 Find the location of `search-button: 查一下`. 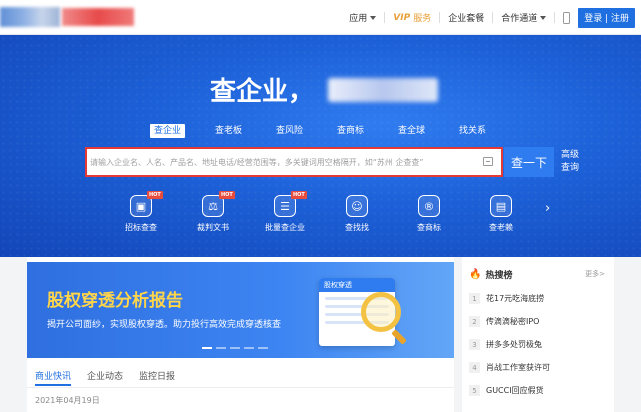

search-button: 查一下 is located at coordinates (529, 162).